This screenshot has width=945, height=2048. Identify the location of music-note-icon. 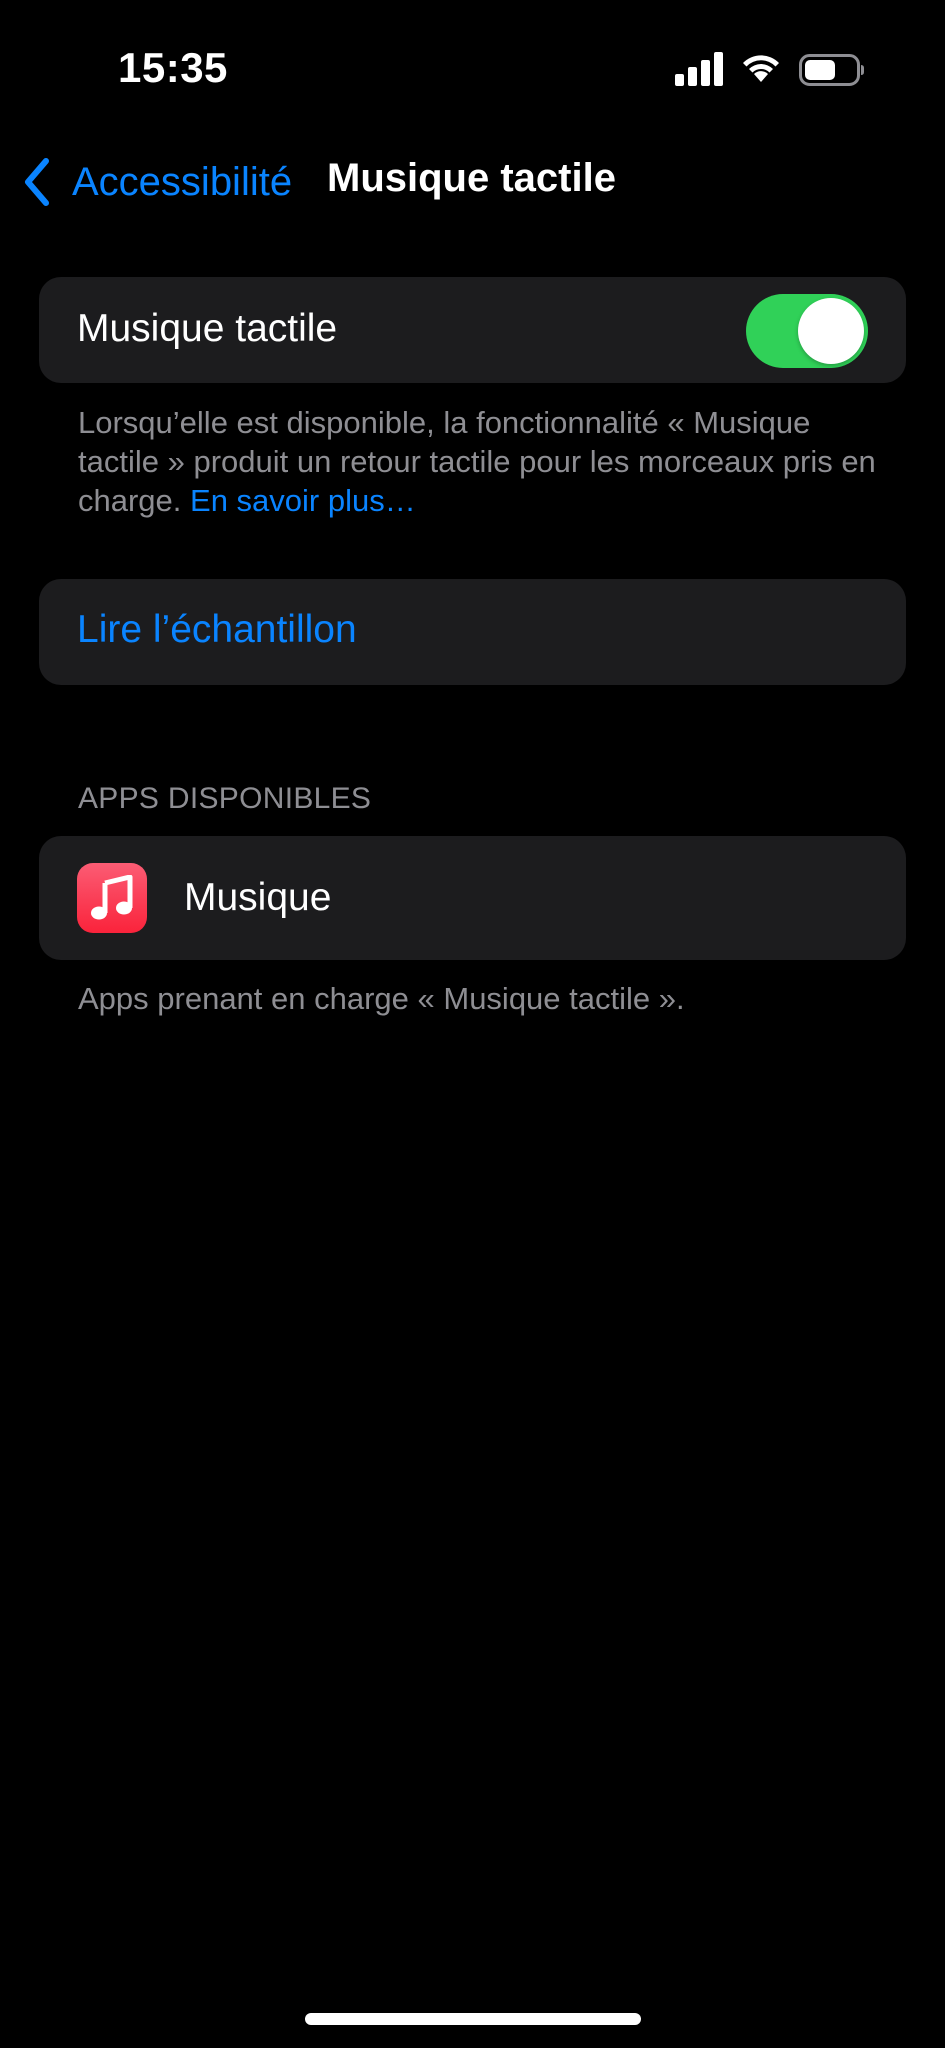
(112, 897).